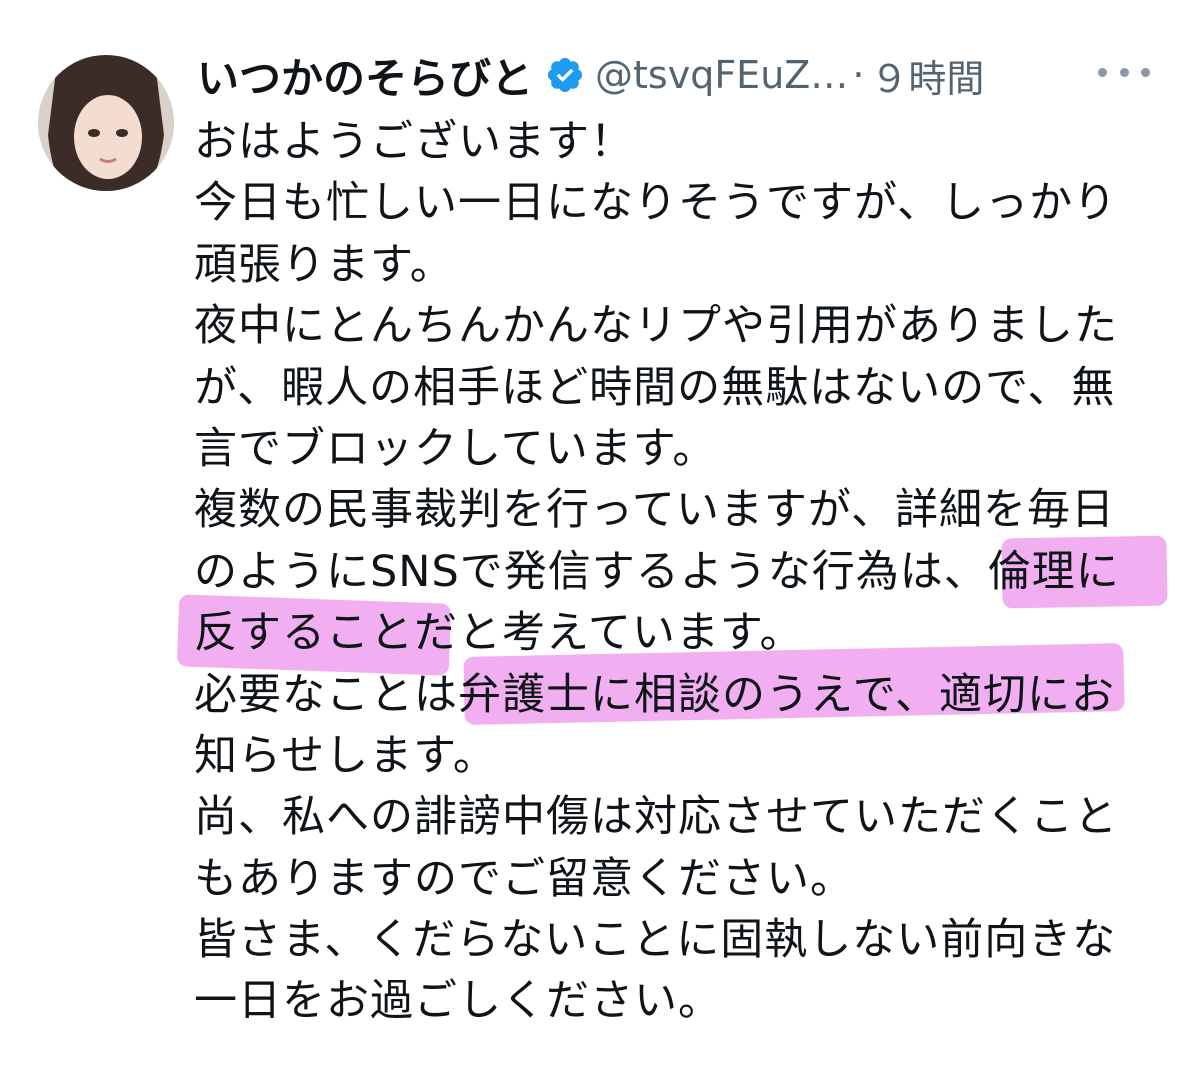 The image size is (1178, 1085). I want to click on tweet-line: もありますのでご留意ください。, so click(524, 878).